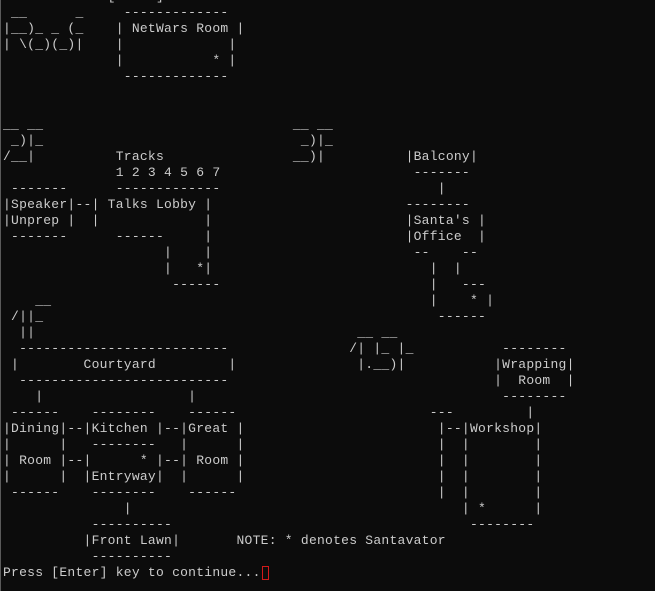 The height and width of the screenshot is (591, 655). Describe the element at coordinates (236, 172) in the screenshot. I see `terminal-line: 1 2 3 4 5 6 7 -------` at that location.